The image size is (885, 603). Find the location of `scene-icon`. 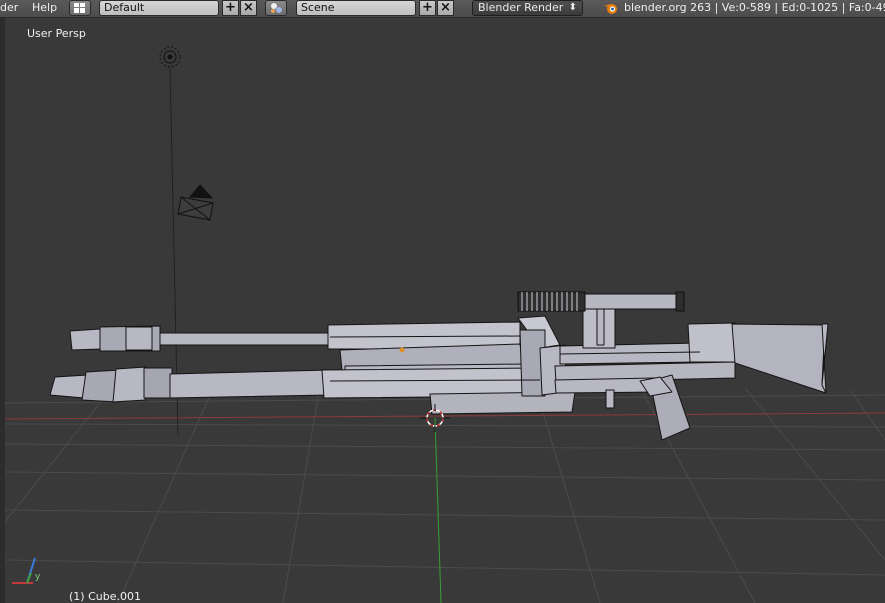

scene-icon is located at coordinates (276, 8).